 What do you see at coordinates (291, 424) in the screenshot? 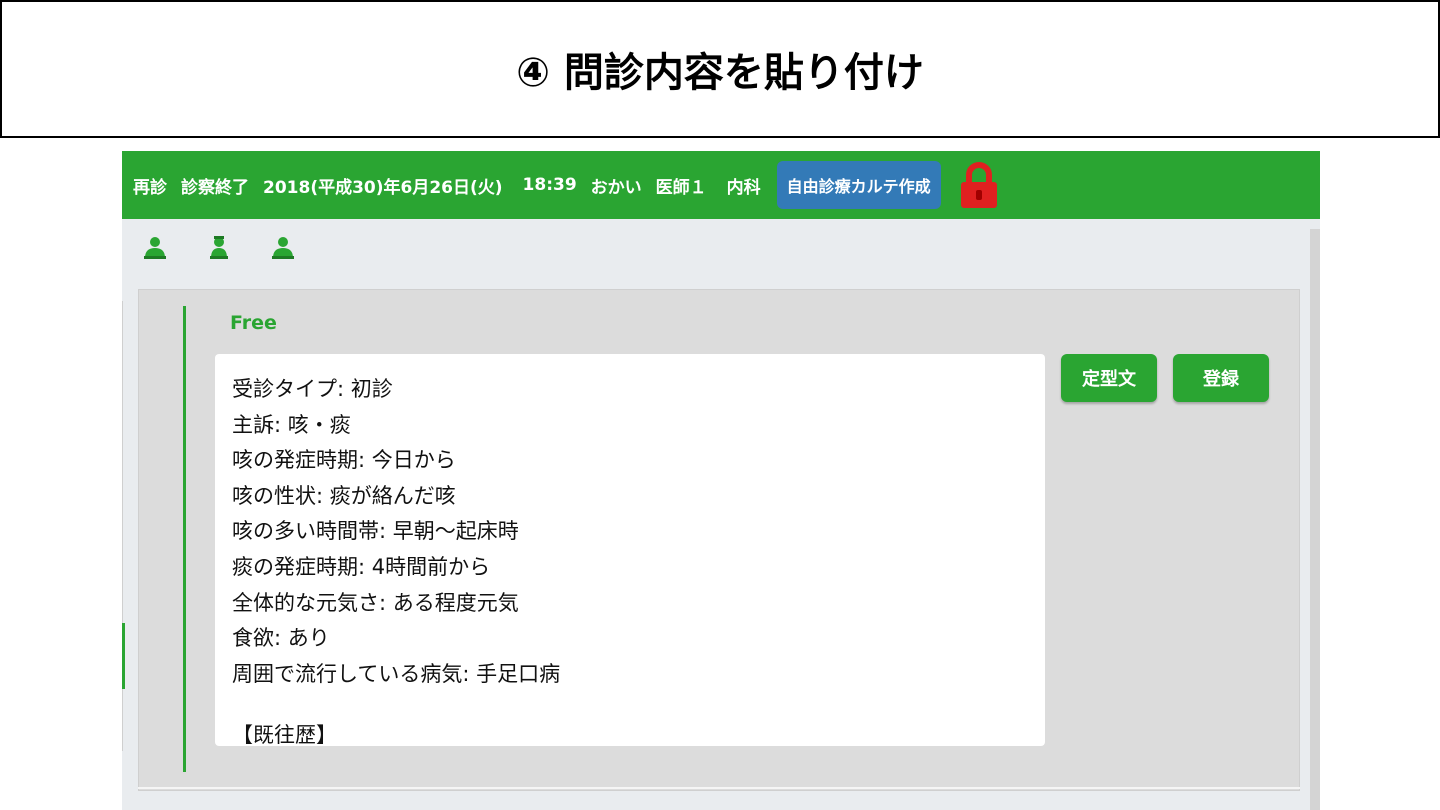
I see `note-line: 主訴: 咳・痰` at bounding box center [291, 424].